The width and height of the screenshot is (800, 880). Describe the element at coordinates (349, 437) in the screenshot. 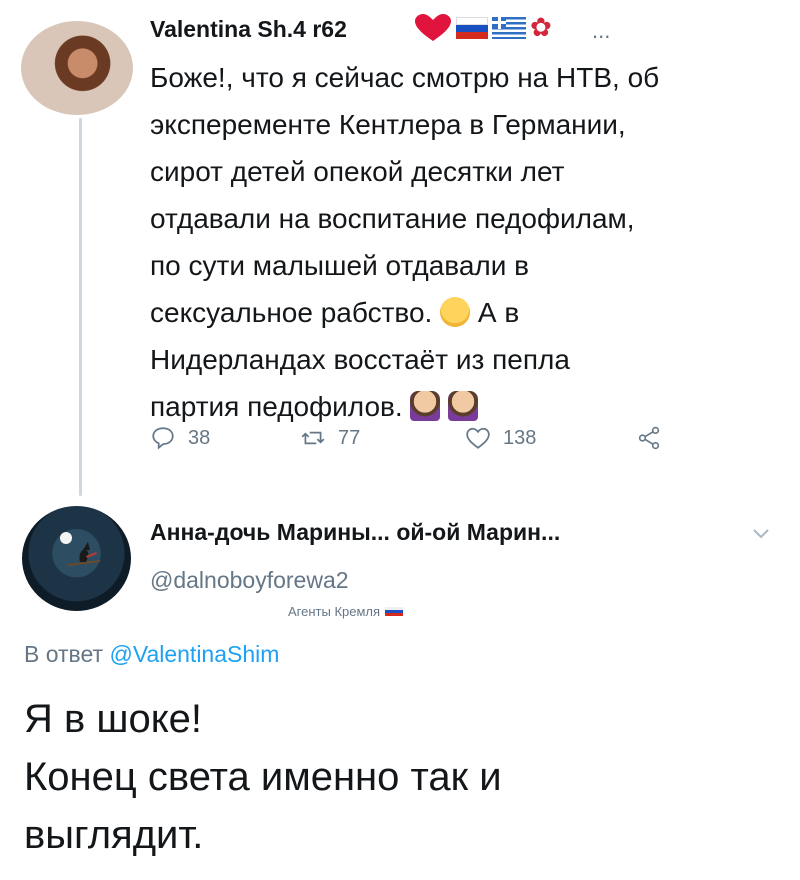

I see `retweet-count: 77` at that location.